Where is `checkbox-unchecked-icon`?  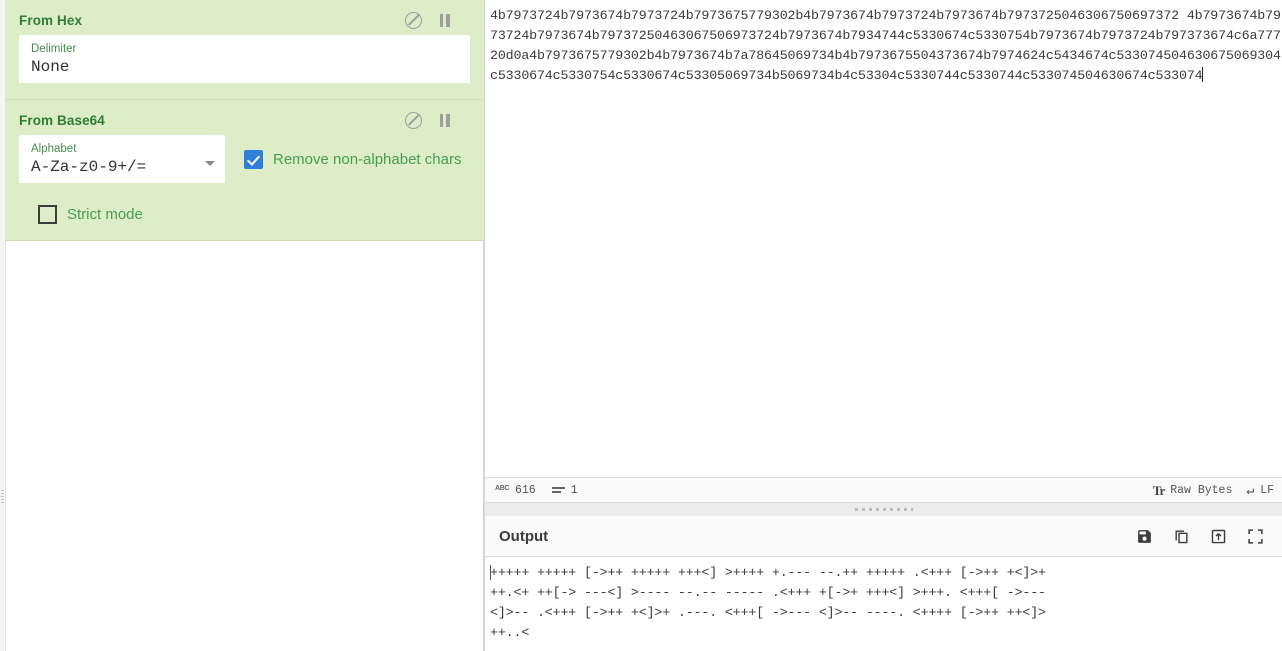
checkbox-unchecked-icon is located at coordinates (47, 214).